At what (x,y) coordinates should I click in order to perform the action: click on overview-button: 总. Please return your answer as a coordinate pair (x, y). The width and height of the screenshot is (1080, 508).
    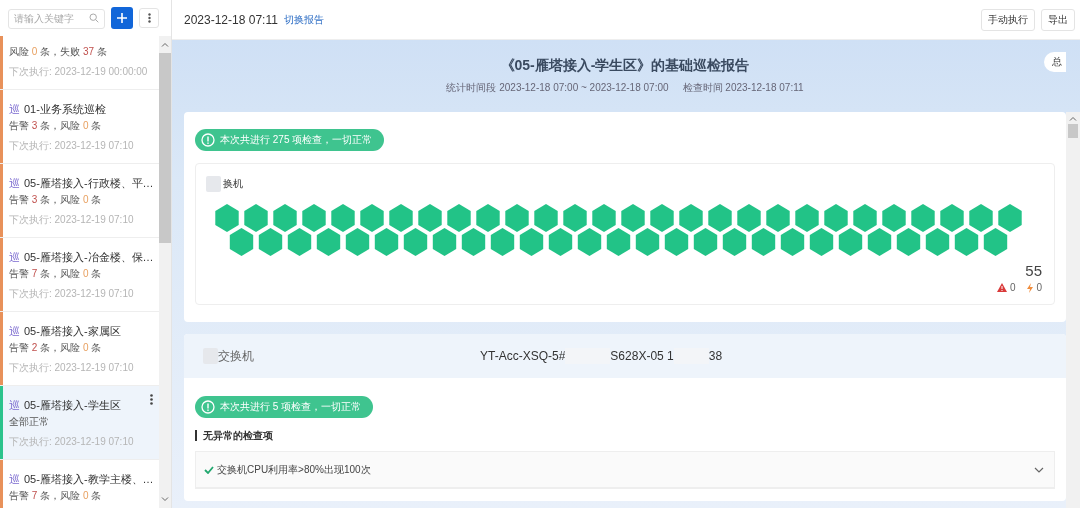
    Looking at the image, I should click on (1055, 62).